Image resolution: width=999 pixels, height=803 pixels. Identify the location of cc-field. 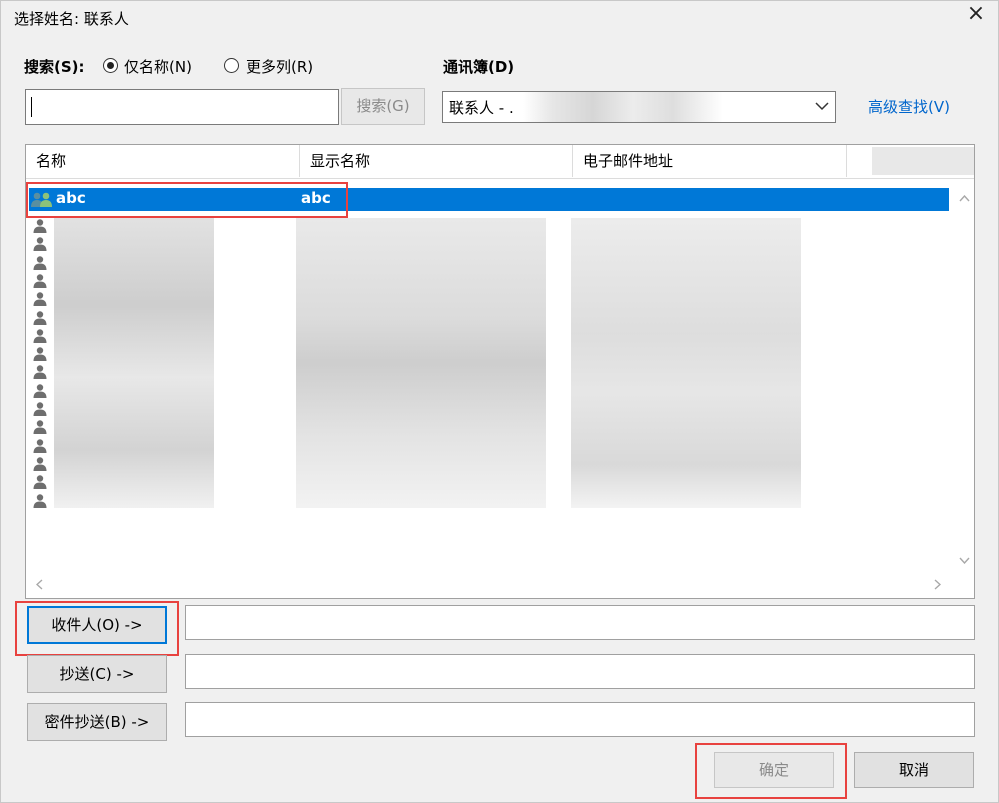
(580, 671).